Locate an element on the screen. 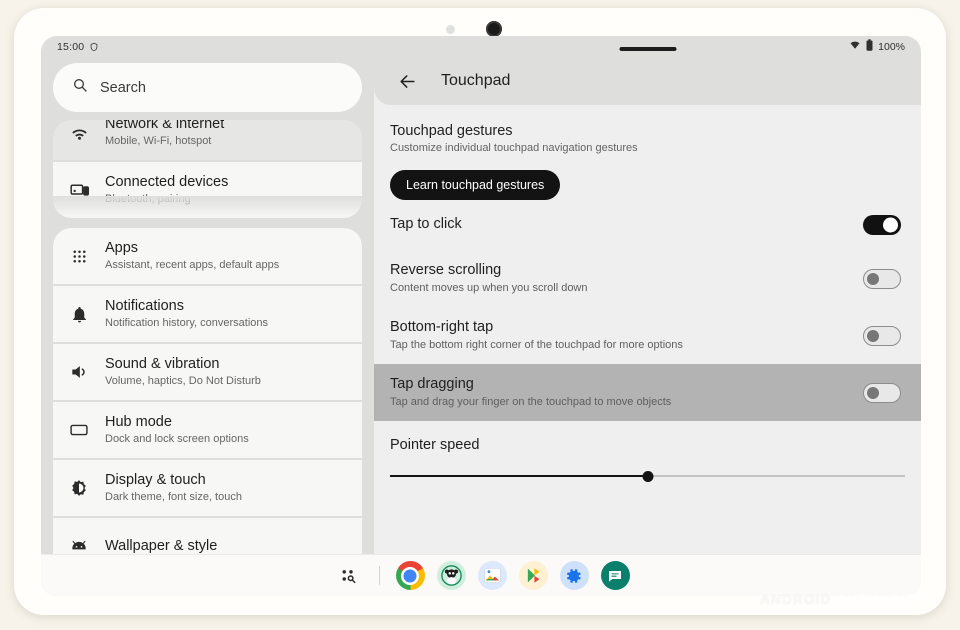  pointer-speed-label: Pointer speed is located at coordinates (435, 445).